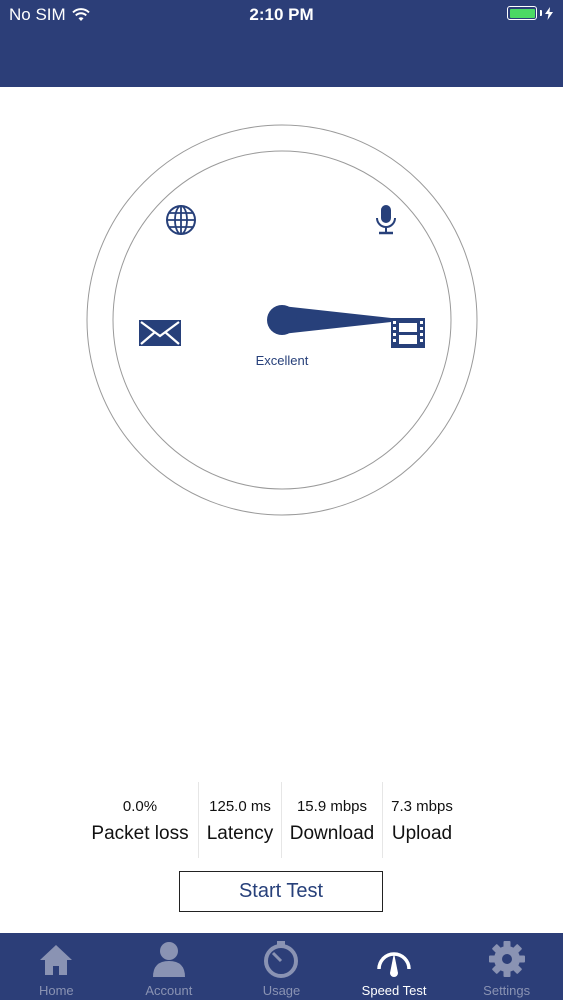  What do you see at coordinates (140, 806) in the screenshot?
I see `packet-loss-value: 0.0%` at bounding box center [140, 806].